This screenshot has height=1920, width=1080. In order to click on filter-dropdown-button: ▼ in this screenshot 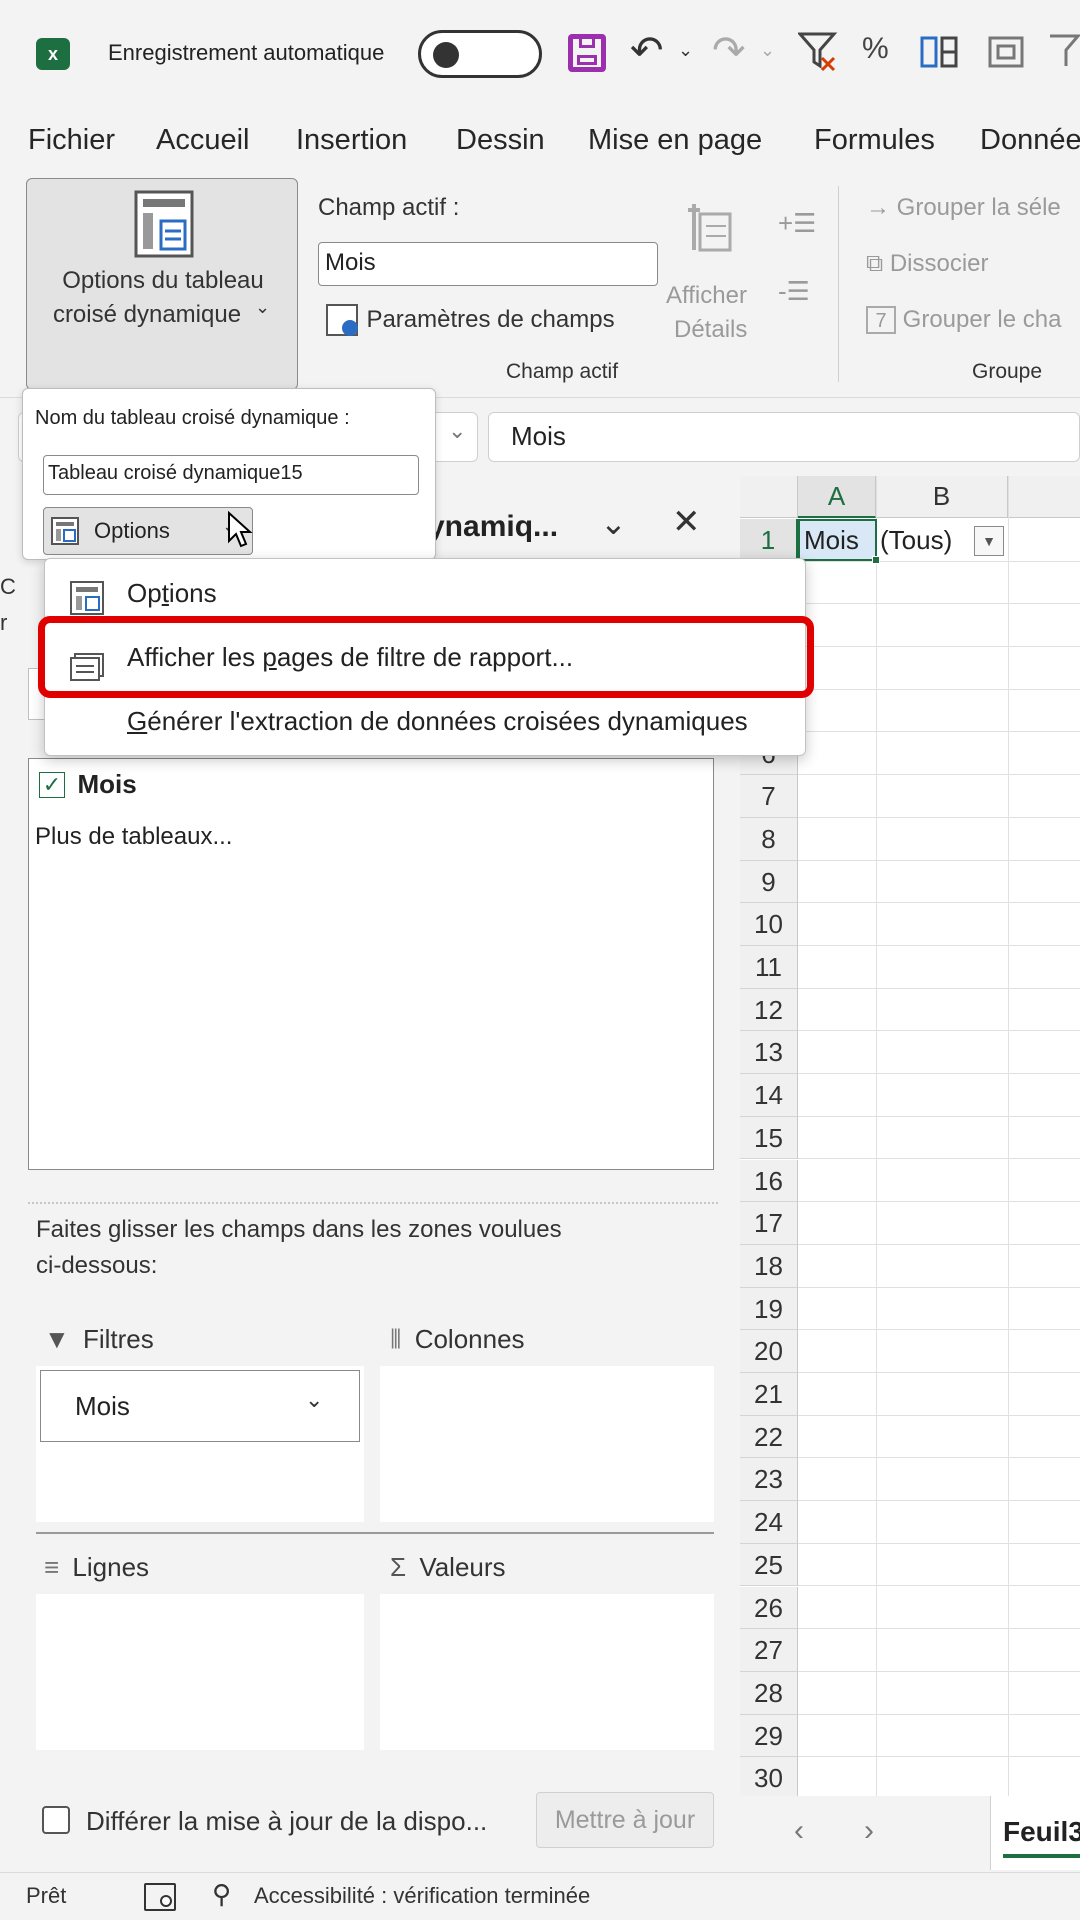, I will do `click(989, 541)`.